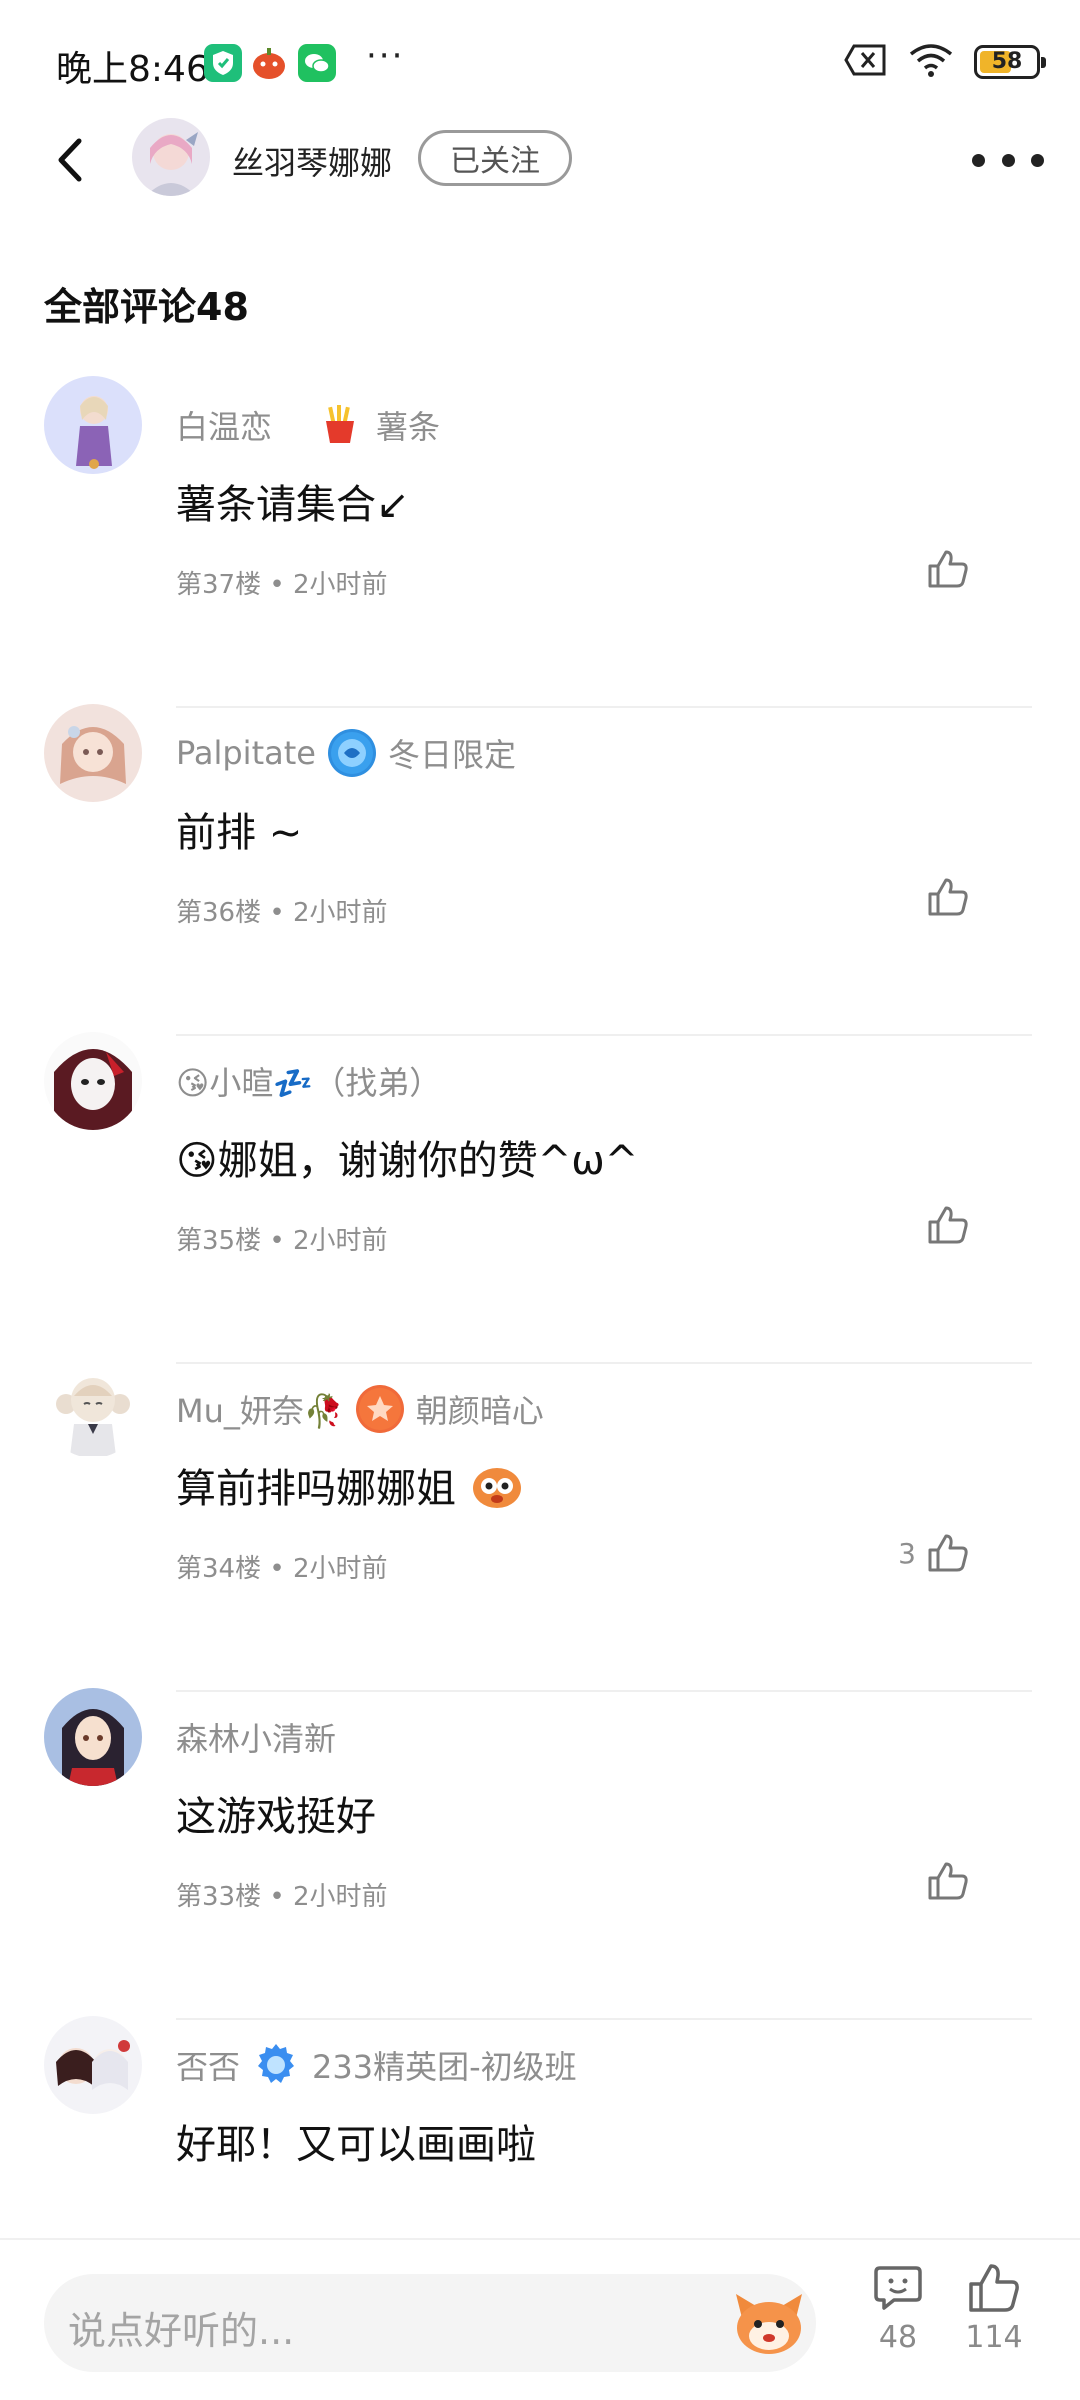 The image size is (1080, 2400). Describe the element at coordinates (293, 505) in the screenshot. I see `comment-text: 薯条请集合↙` at that location.